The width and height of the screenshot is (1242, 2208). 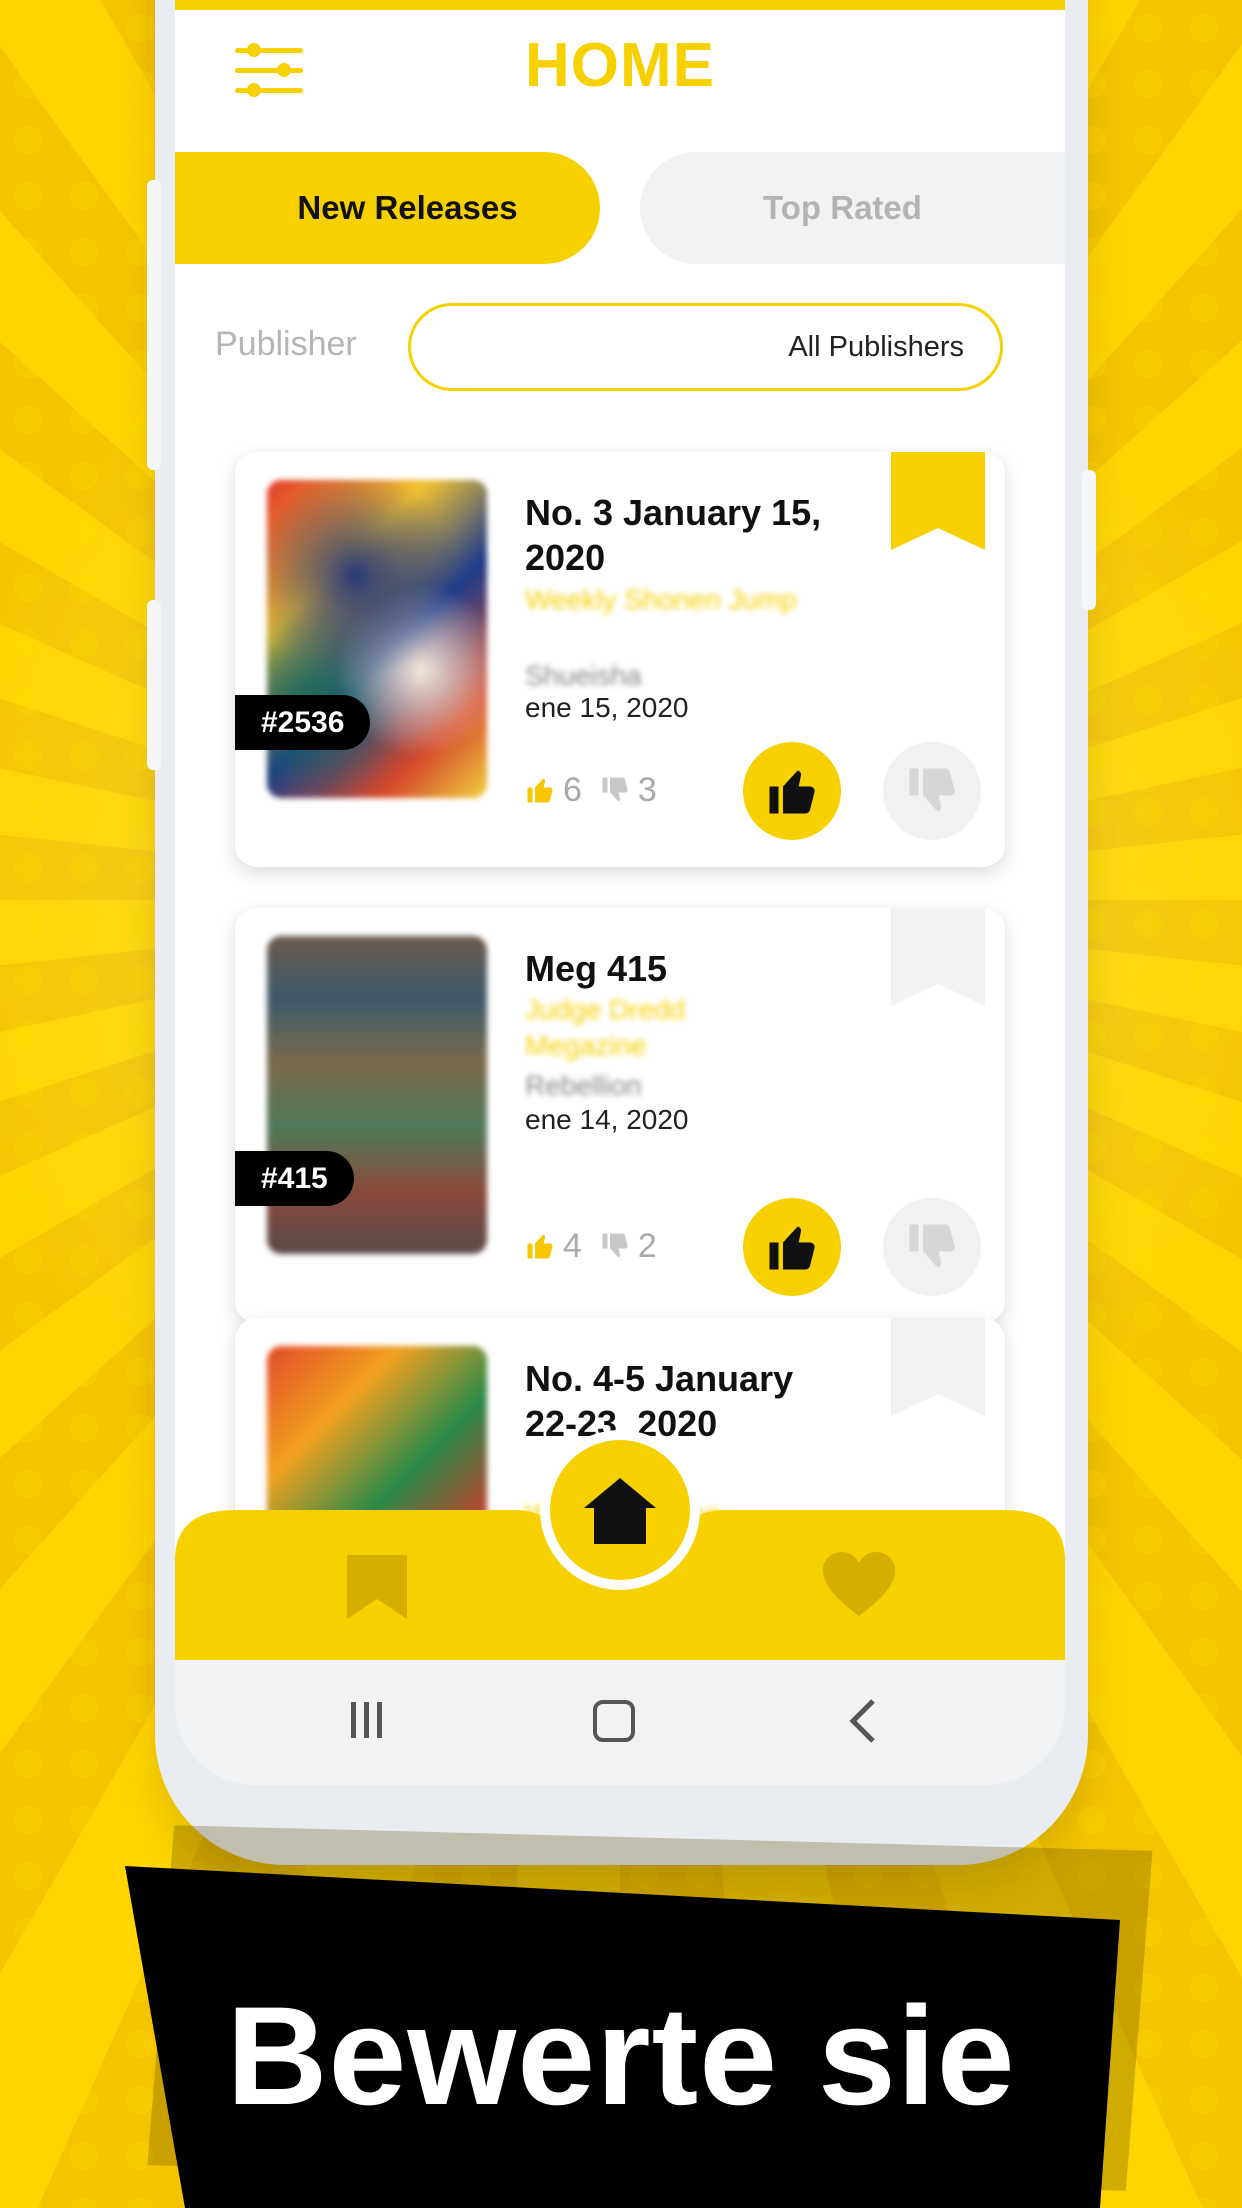 I want to click on release-date: ene 14, 2020, so click(x=607, y=1119).